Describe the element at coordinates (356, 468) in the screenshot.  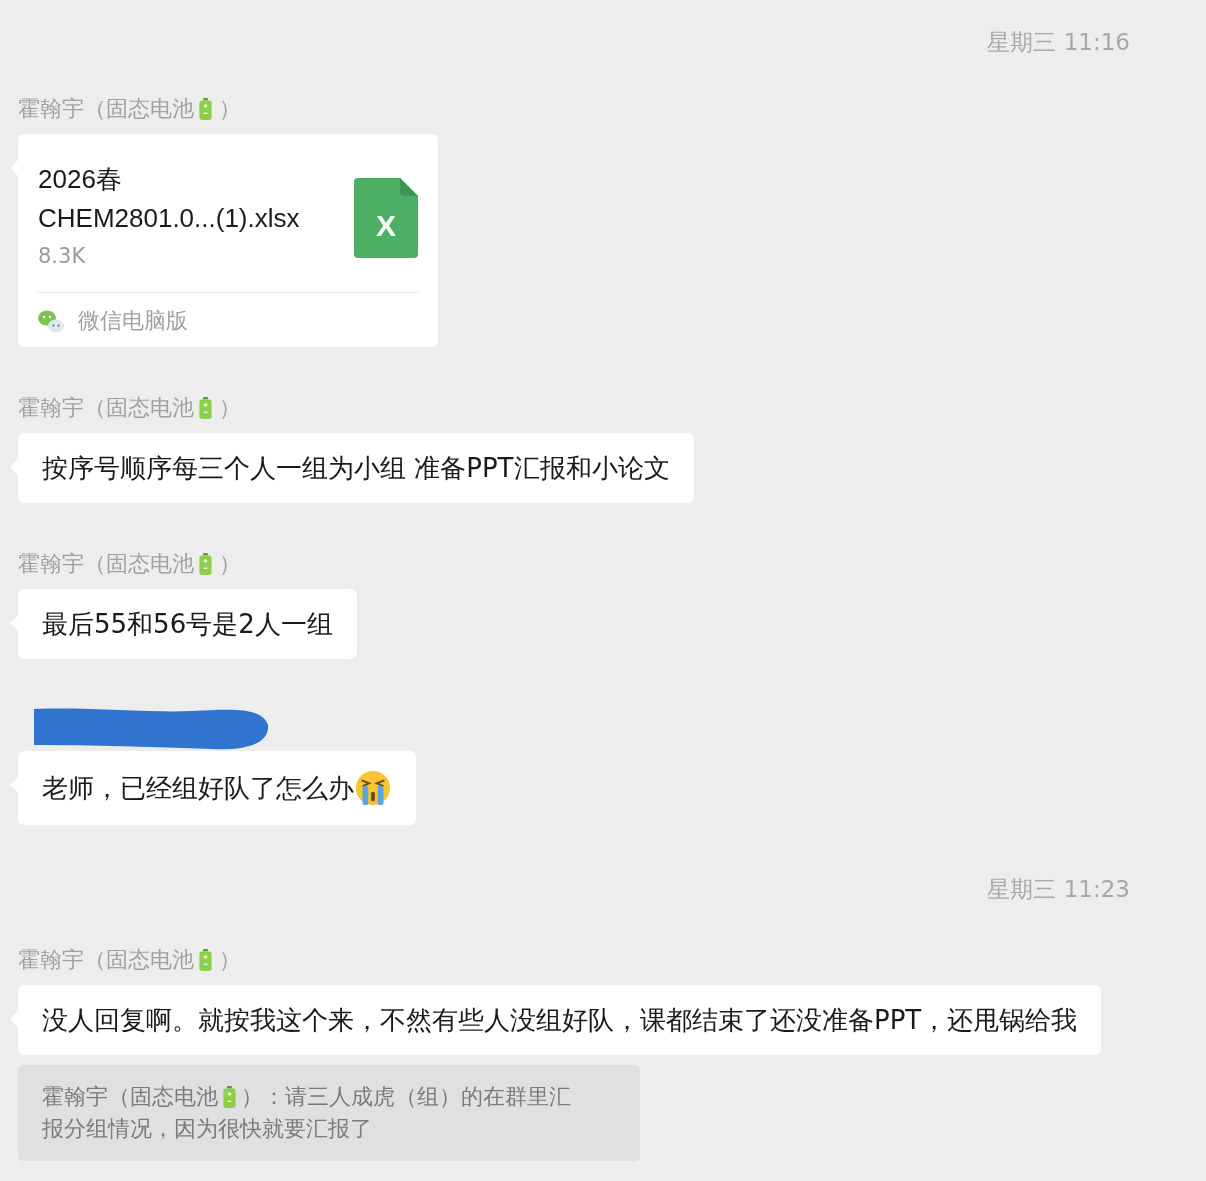
I see `message-text: 按序号顺序每三个人一组为小组 准备PPT汇报和小论文` at that location.